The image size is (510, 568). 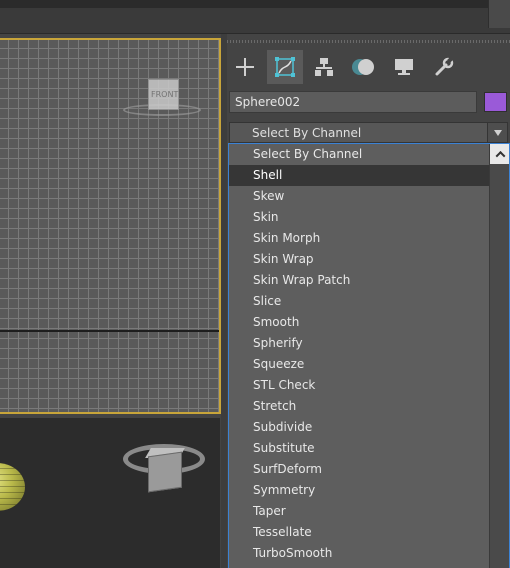 I want to click on hierarchy-icon, so click(x=324, y=67).